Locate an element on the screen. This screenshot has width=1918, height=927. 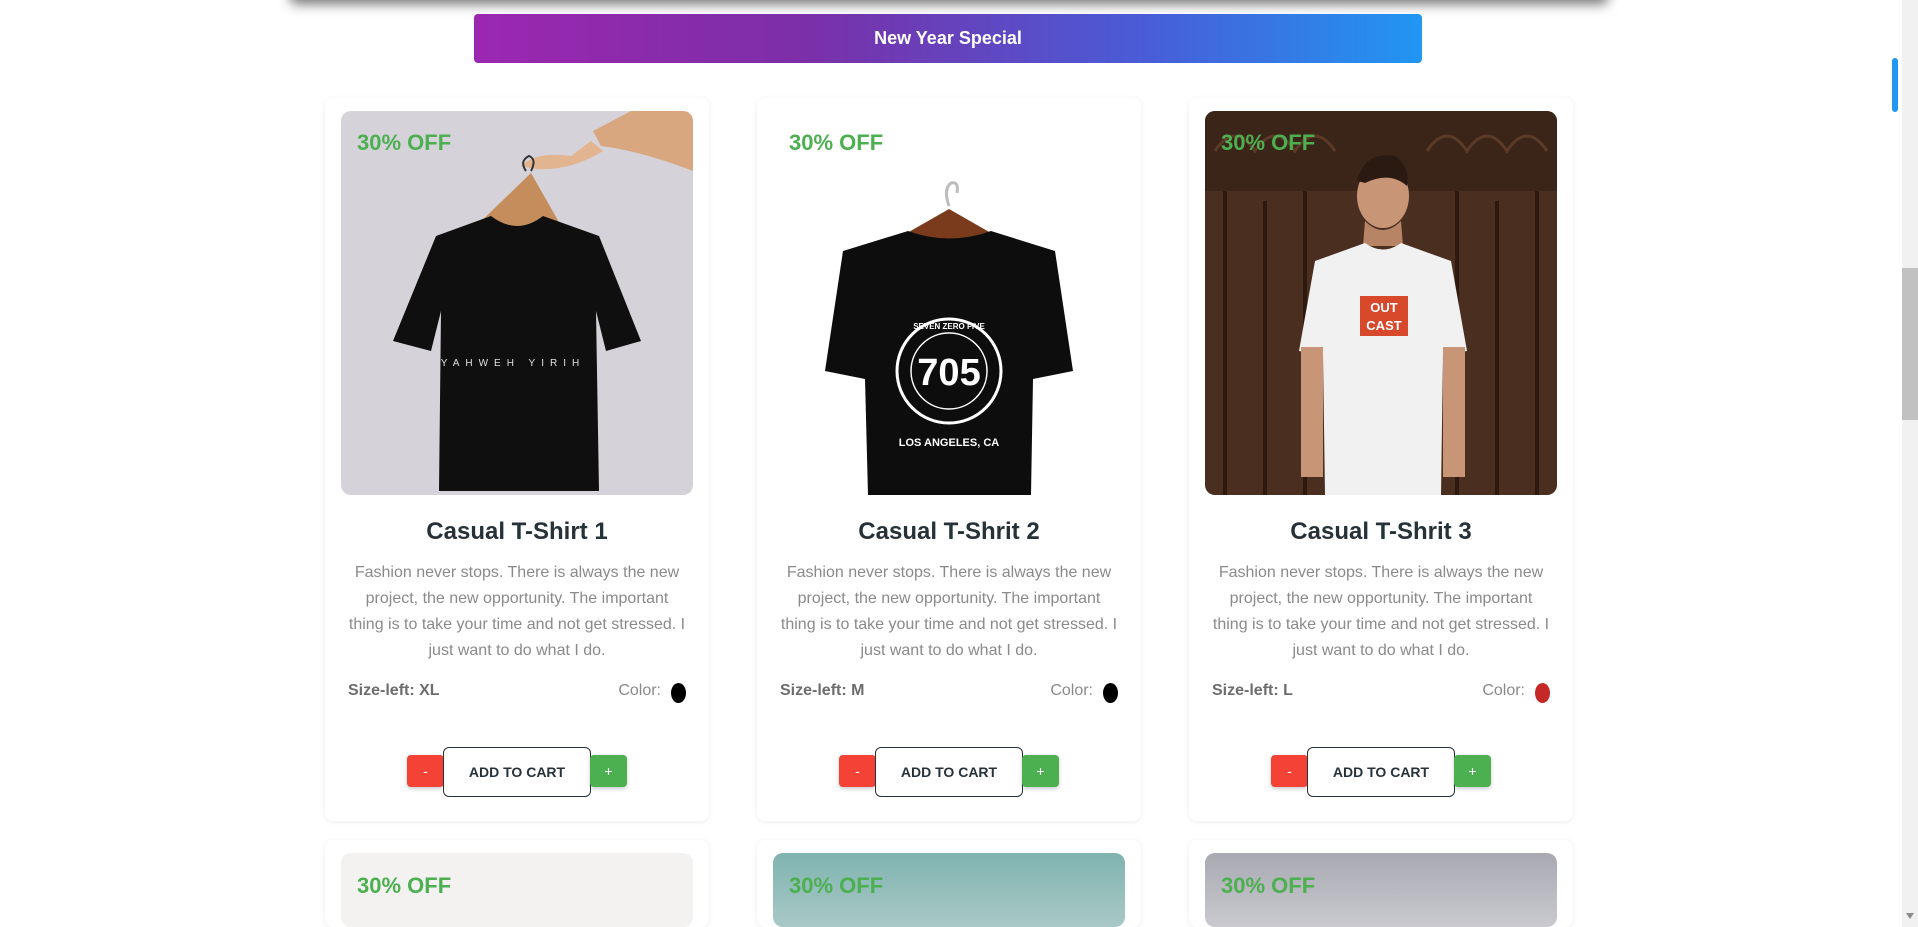
product-title: Casual T-Shirt 1 is located at coordinates (517, 531).